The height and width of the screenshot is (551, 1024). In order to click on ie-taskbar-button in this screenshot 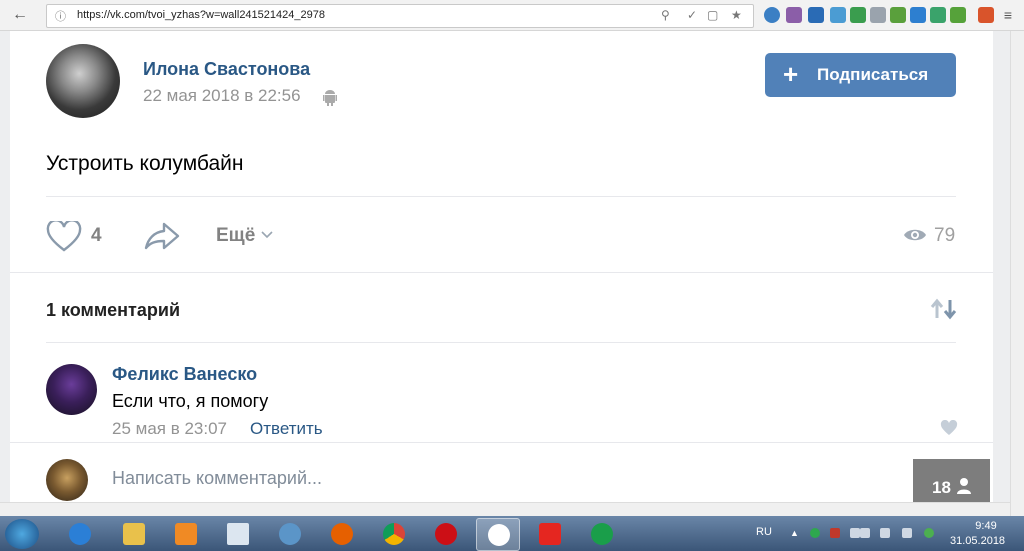, I will do `click(79, 533)`.